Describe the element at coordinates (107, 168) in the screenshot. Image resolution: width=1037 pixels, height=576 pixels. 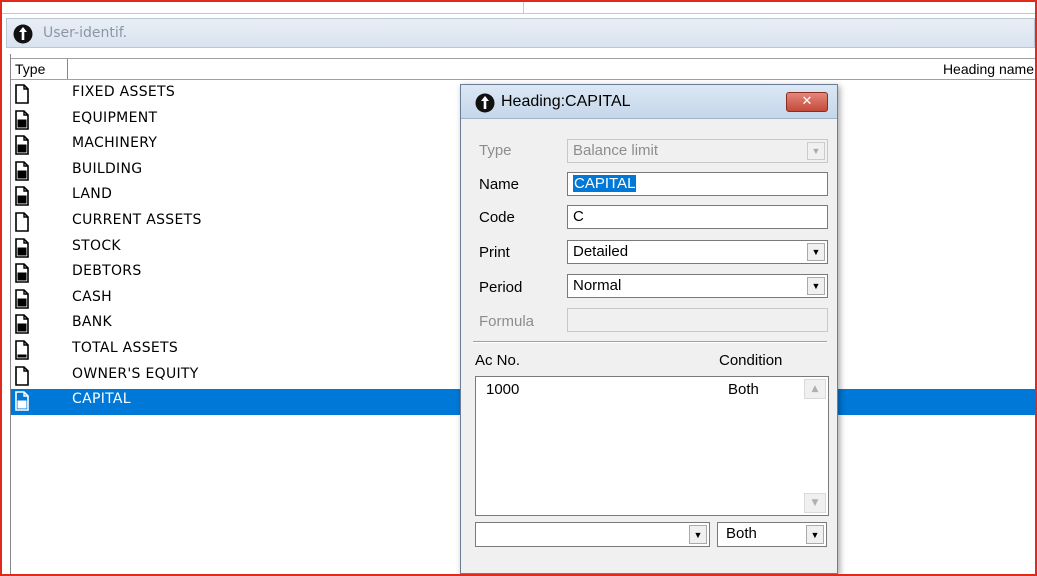
I see `heading-name: BUILDING` at that location.